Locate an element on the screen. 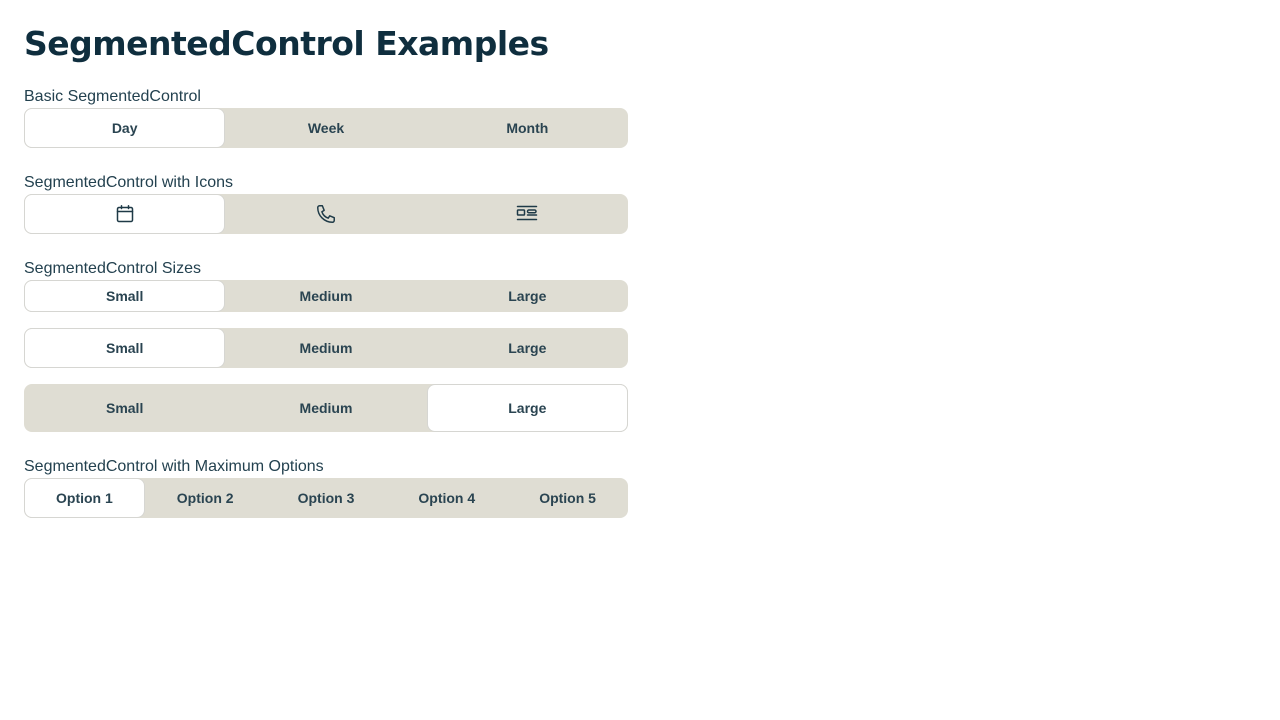  medium-segmented-control: Small Medium Large is located at coordinates (326, 348).